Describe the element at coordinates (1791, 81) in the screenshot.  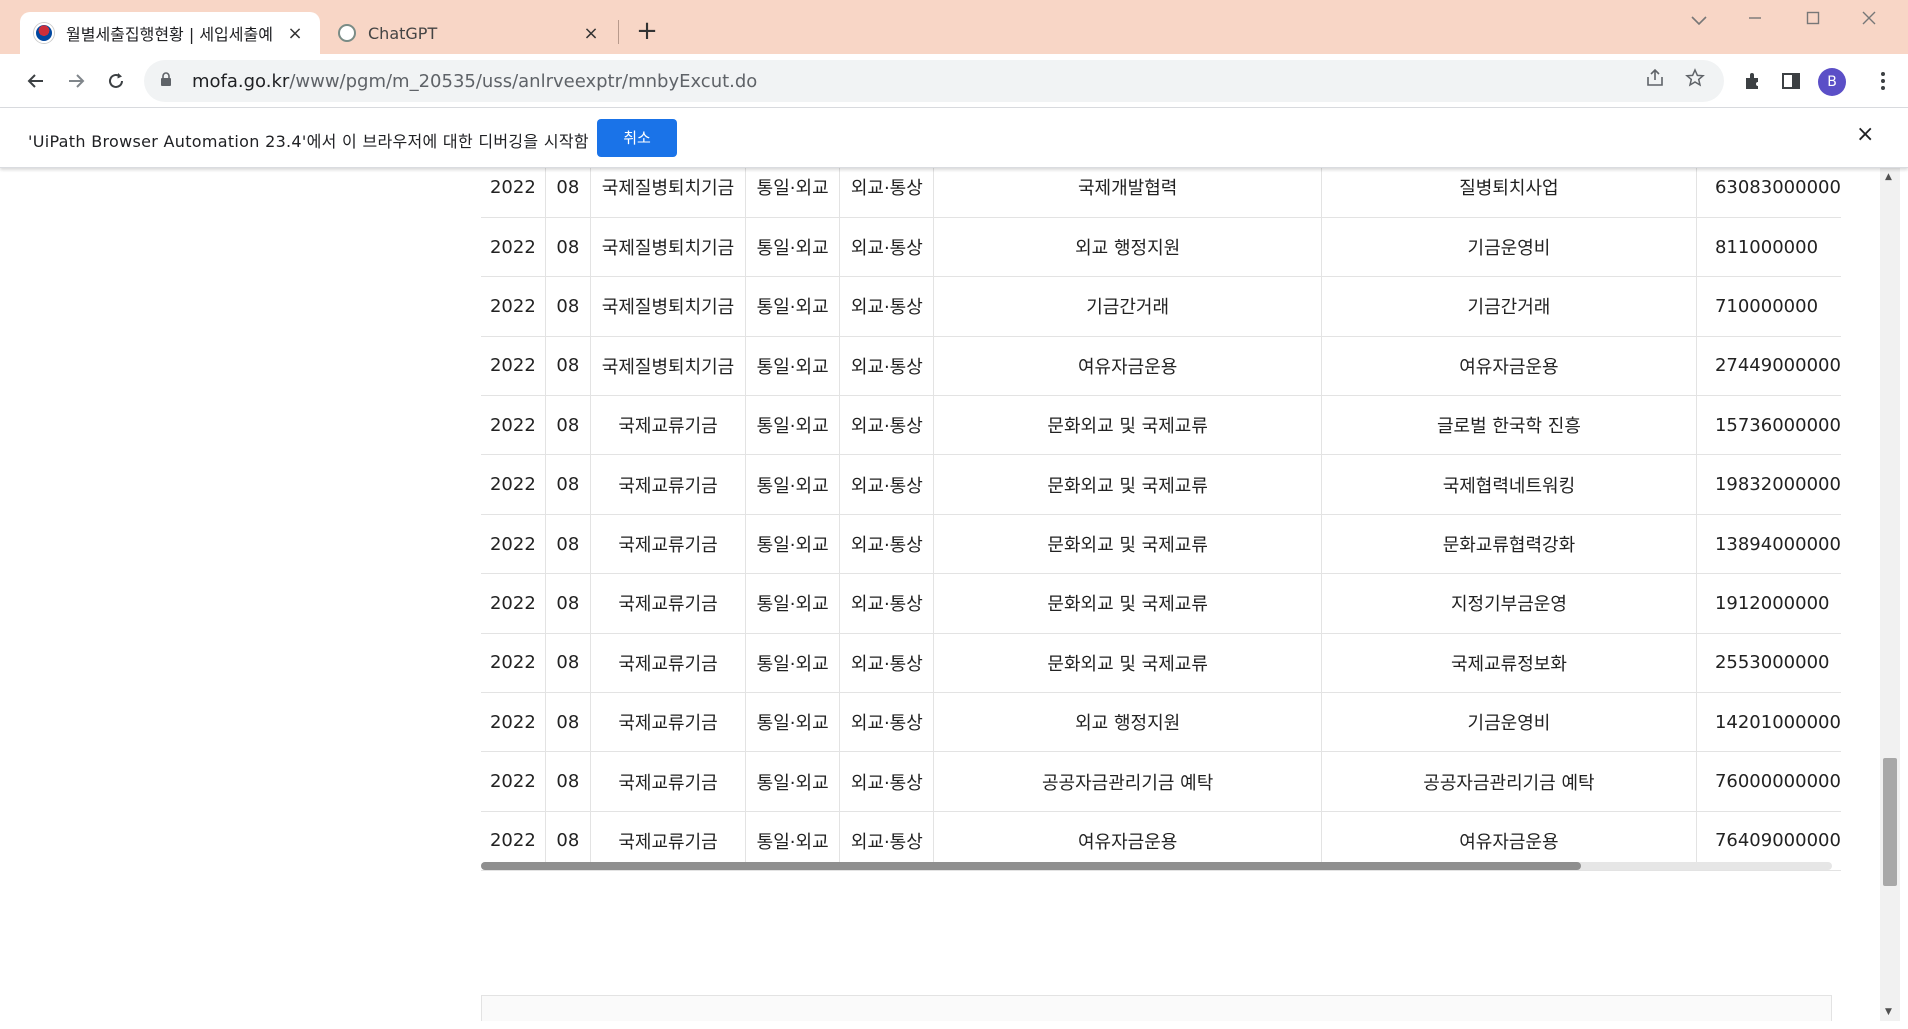
I see `side-panel-icon` at that location.